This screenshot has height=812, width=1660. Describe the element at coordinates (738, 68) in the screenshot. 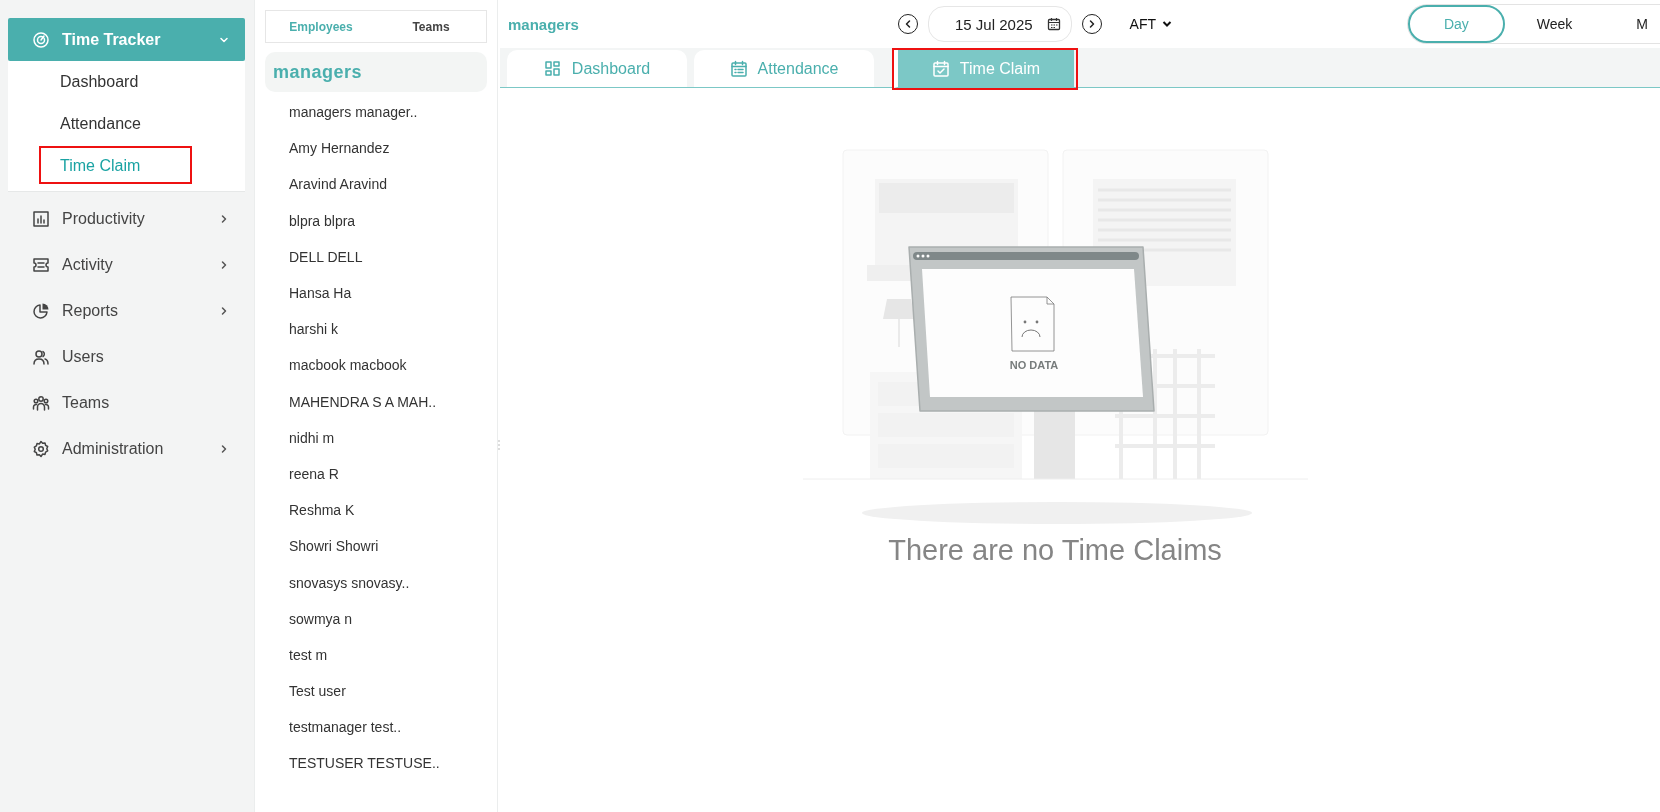

I see `calendar-list-icon` at that location.